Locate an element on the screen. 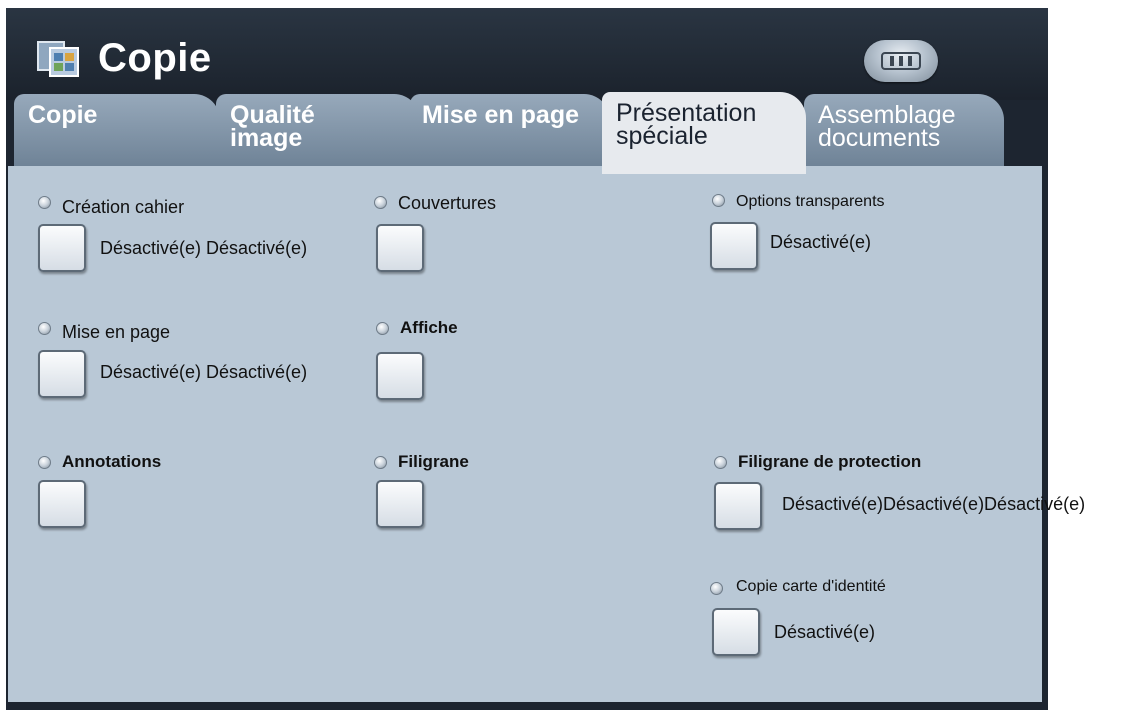 Image resolution: width=1148 pixels, height=715 pixels. tab-copie: Copie is located at coordinates (117, 130).